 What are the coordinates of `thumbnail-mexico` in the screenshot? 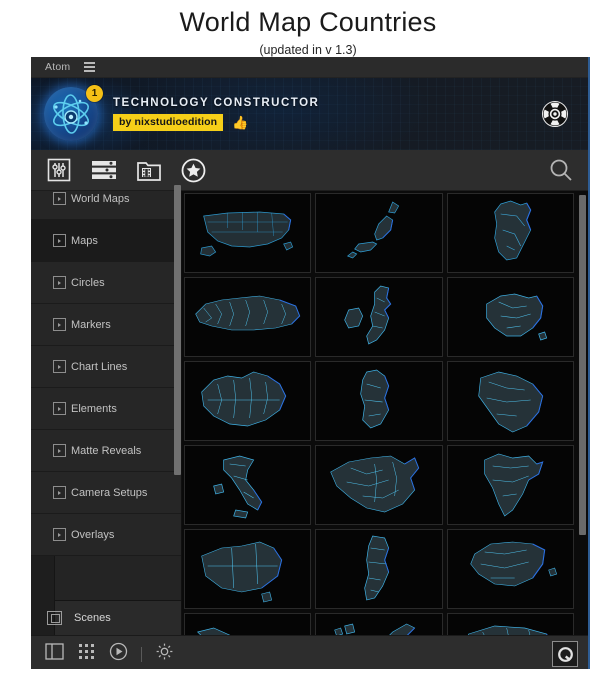 It's located at (248, 624).